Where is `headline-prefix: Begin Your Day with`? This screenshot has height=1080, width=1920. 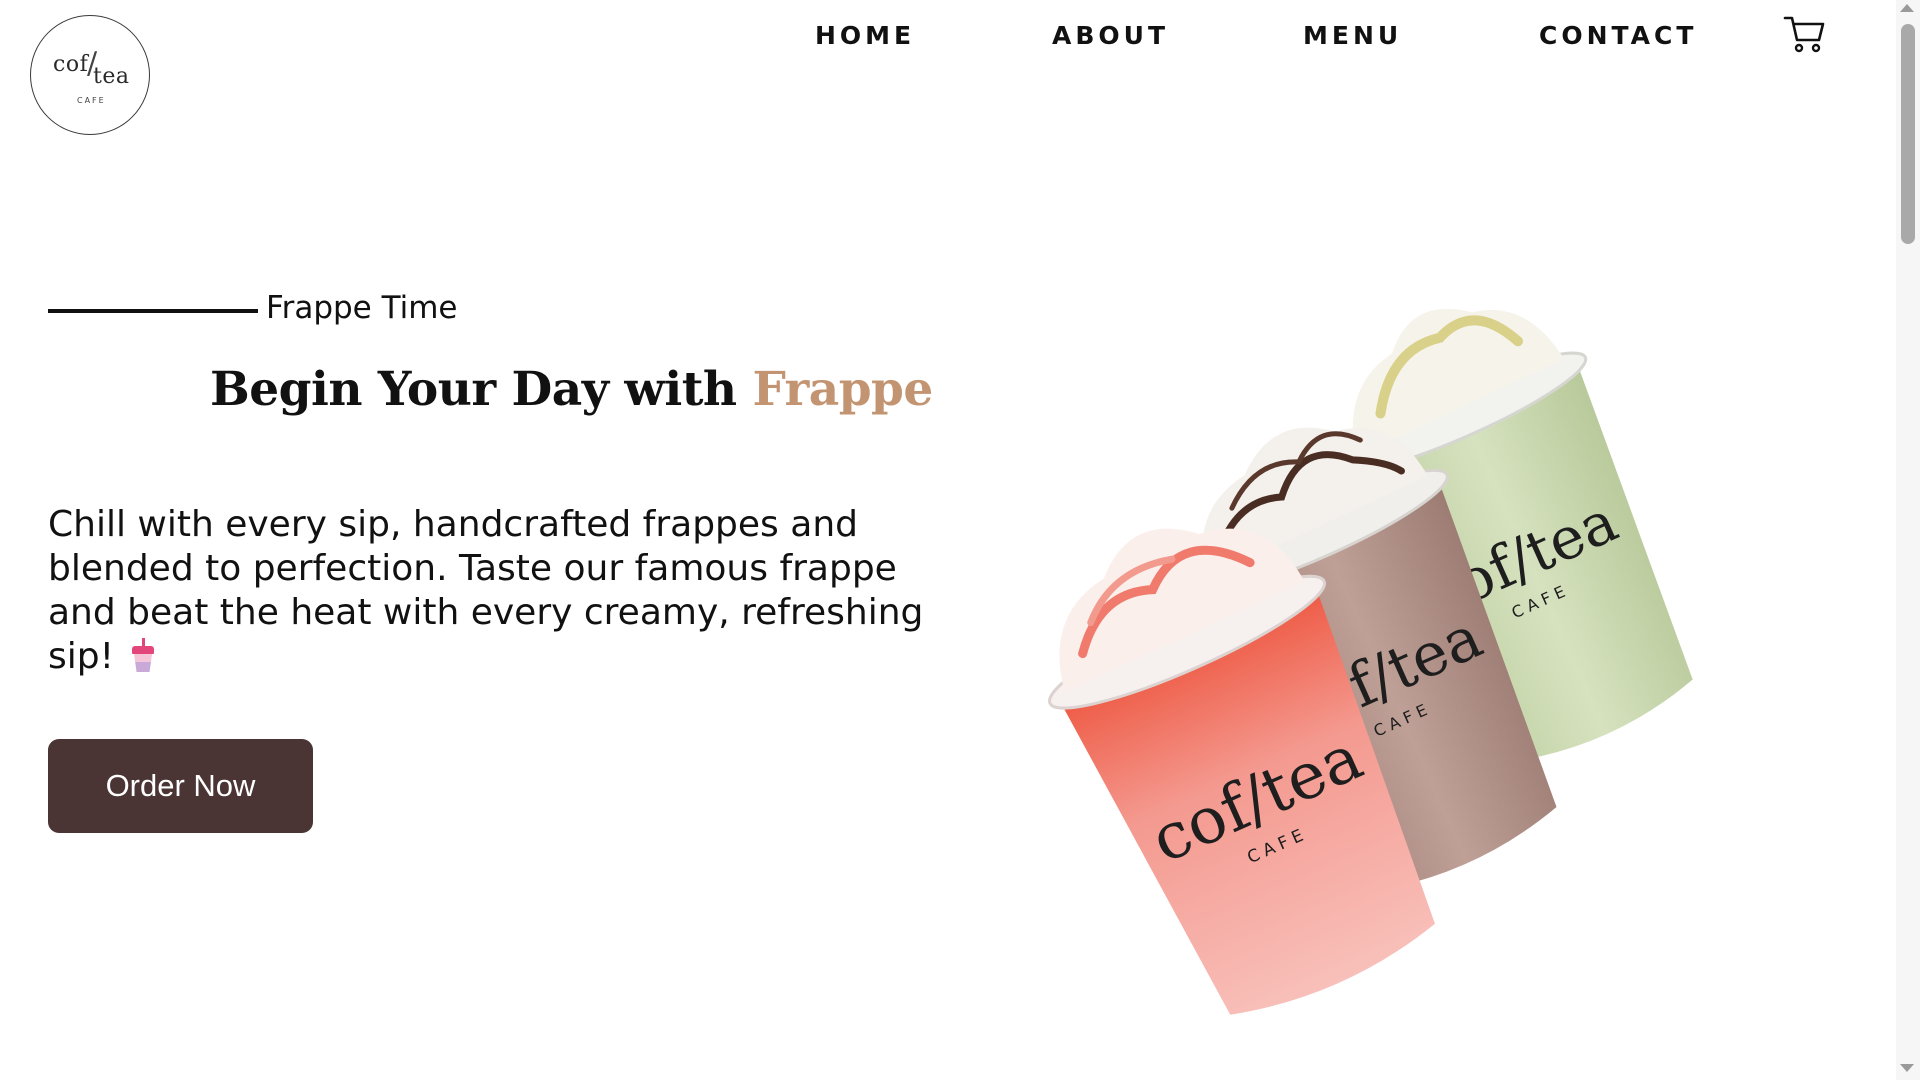
headline-prefix: Begin Your Day with is located at coordinates (481, 389).